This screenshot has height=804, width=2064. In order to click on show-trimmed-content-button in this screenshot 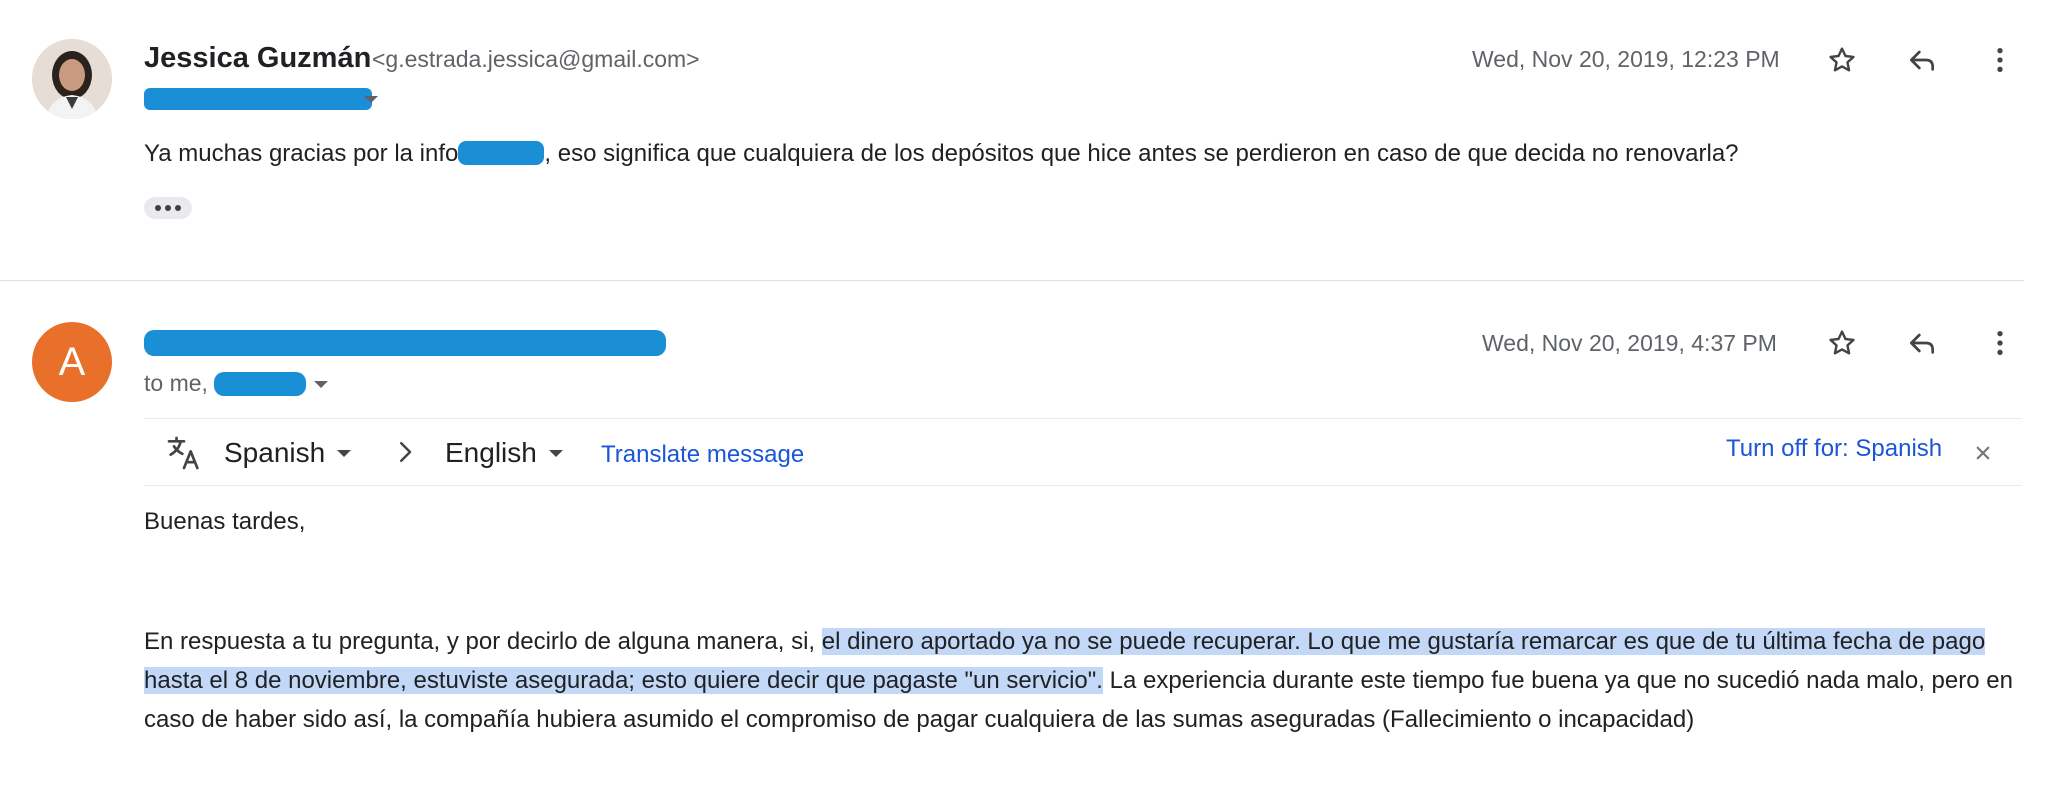, I will do `click(168, 208)`.